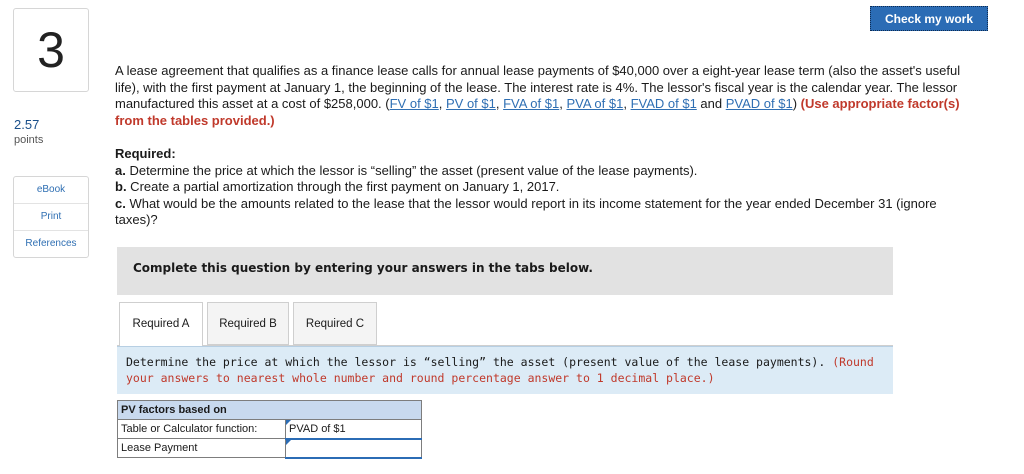  Describe the element at coordinates (121, 186) in the screenshot. I see `item-label: b.` at that location.